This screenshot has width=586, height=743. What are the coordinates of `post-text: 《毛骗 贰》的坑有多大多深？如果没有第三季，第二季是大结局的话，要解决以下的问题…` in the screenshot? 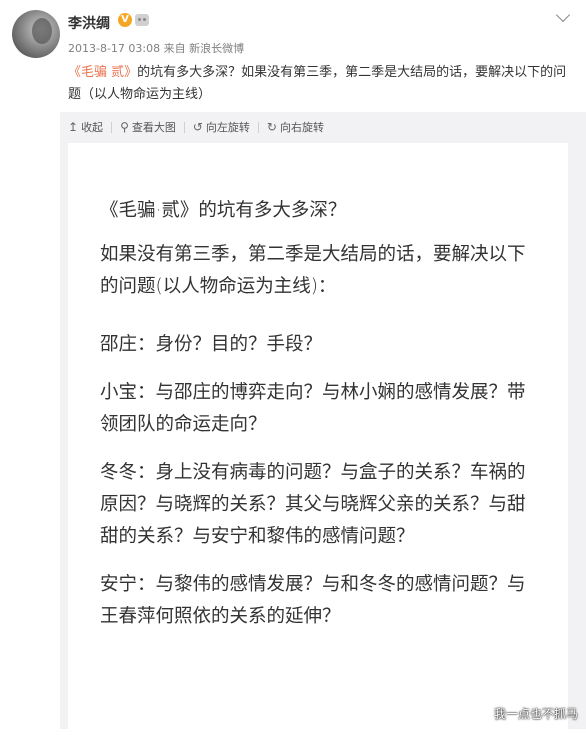 It's located at (321, 84).